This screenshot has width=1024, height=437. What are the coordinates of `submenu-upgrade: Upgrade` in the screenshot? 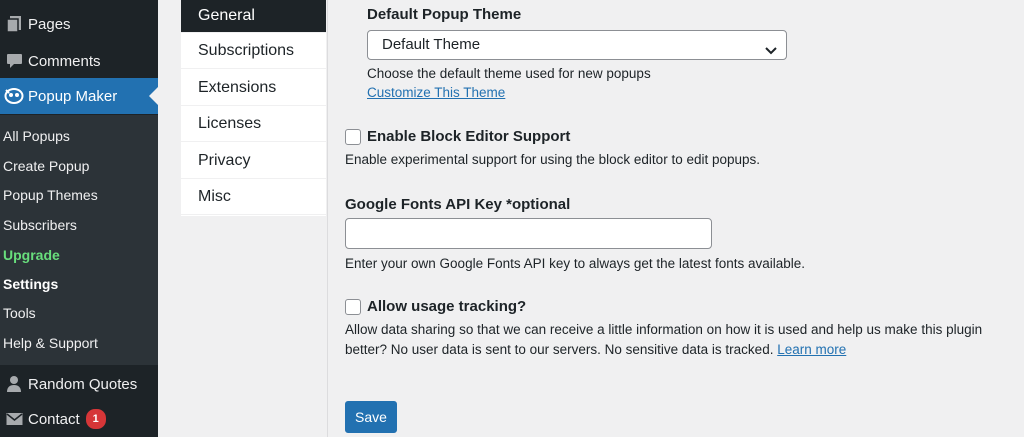 It's located at (31, 255).